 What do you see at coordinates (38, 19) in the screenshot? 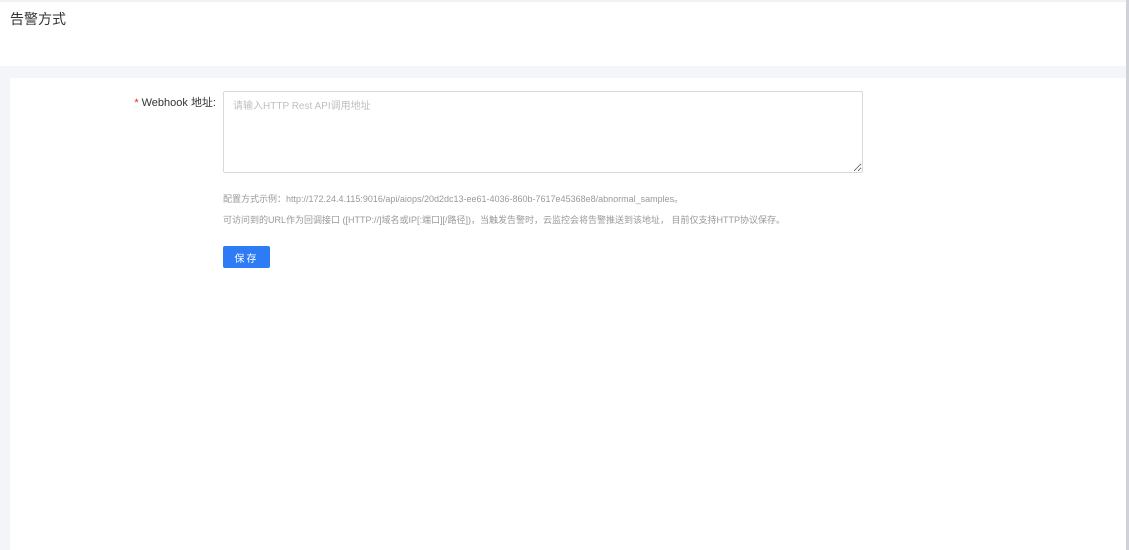
I see `page-title: 告警方式` at bounding box center [38, 19].